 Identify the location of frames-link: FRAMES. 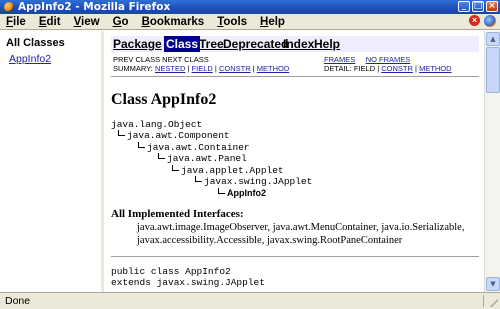
(339, 59).